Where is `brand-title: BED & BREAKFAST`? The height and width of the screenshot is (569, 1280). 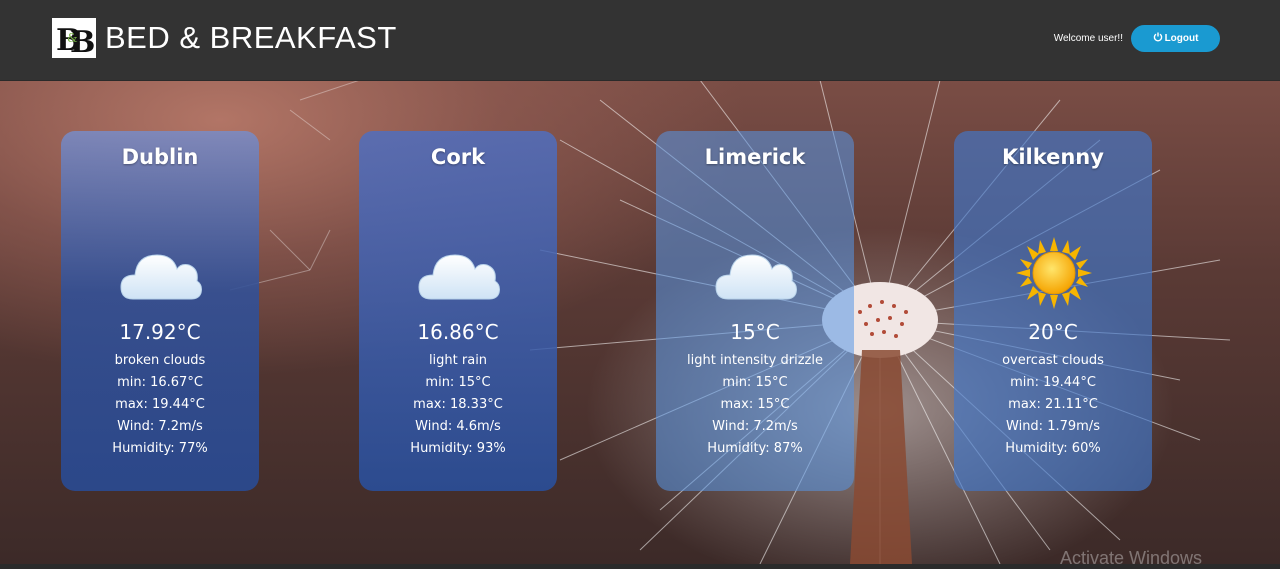 brand-title: BED & BREAKFAST is located at coordinates (251, 38).